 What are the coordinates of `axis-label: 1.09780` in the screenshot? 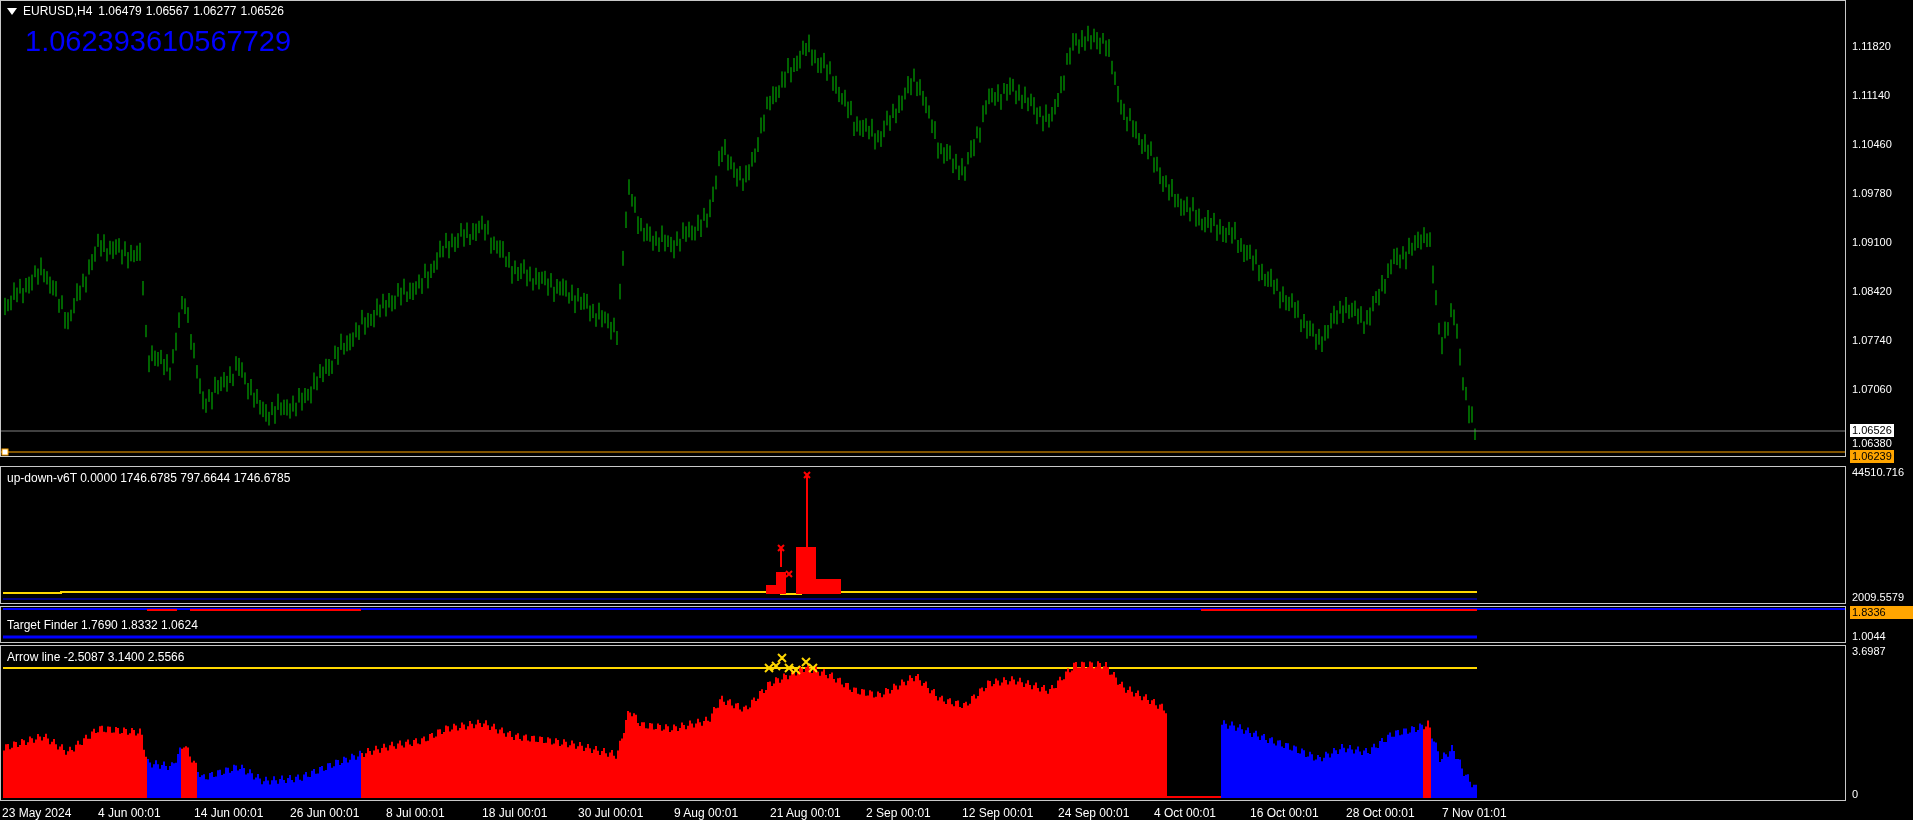 It's located at (1872, 193).